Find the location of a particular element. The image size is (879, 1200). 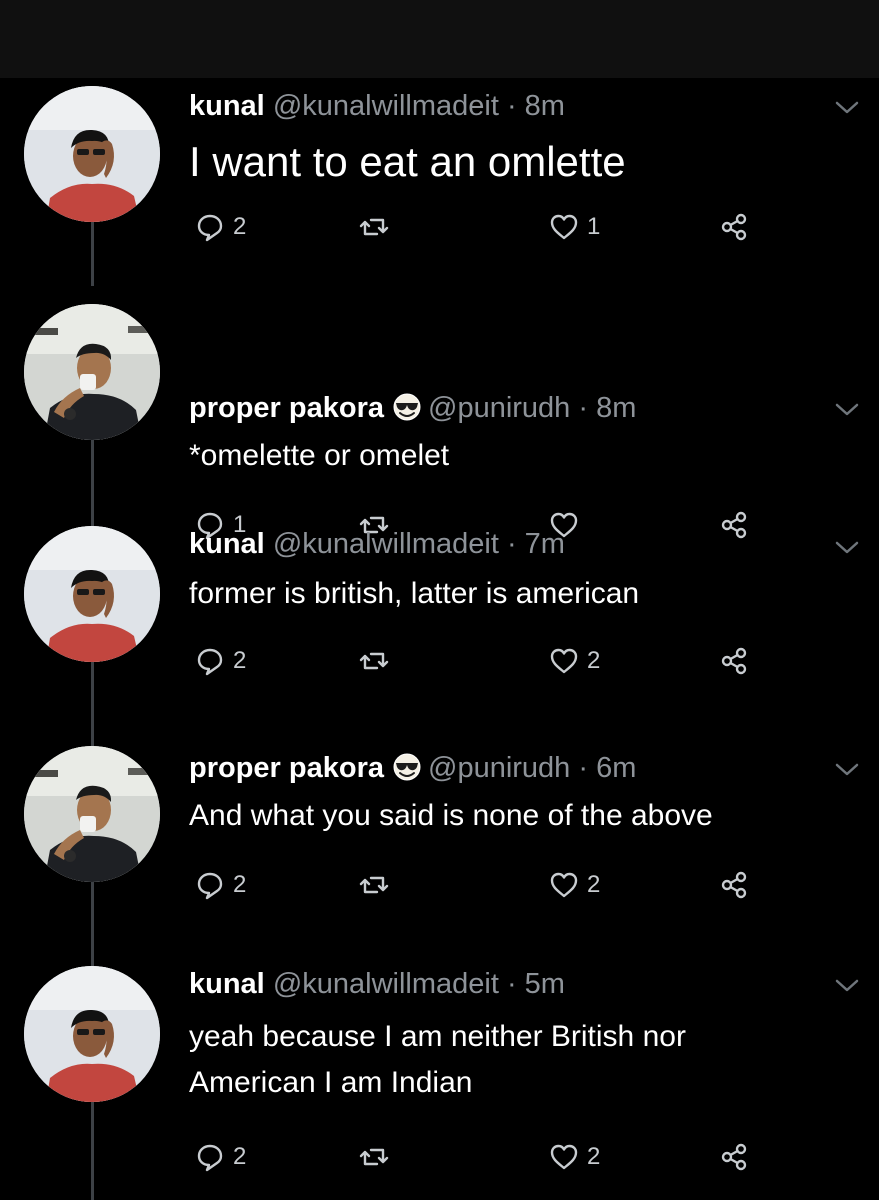

timestamp: · 5m is located at coordinates (536, 984).